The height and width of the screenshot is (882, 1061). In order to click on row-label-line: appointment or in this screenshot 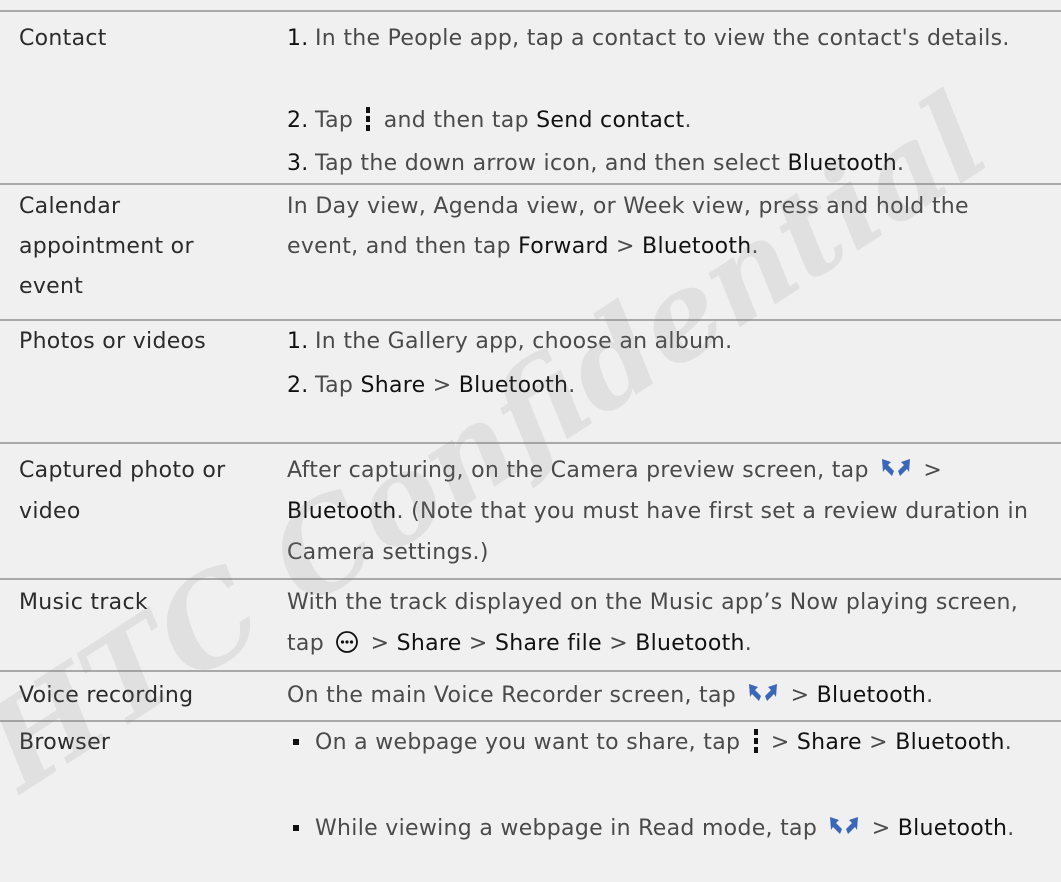, I will do `click(106, 246)`.